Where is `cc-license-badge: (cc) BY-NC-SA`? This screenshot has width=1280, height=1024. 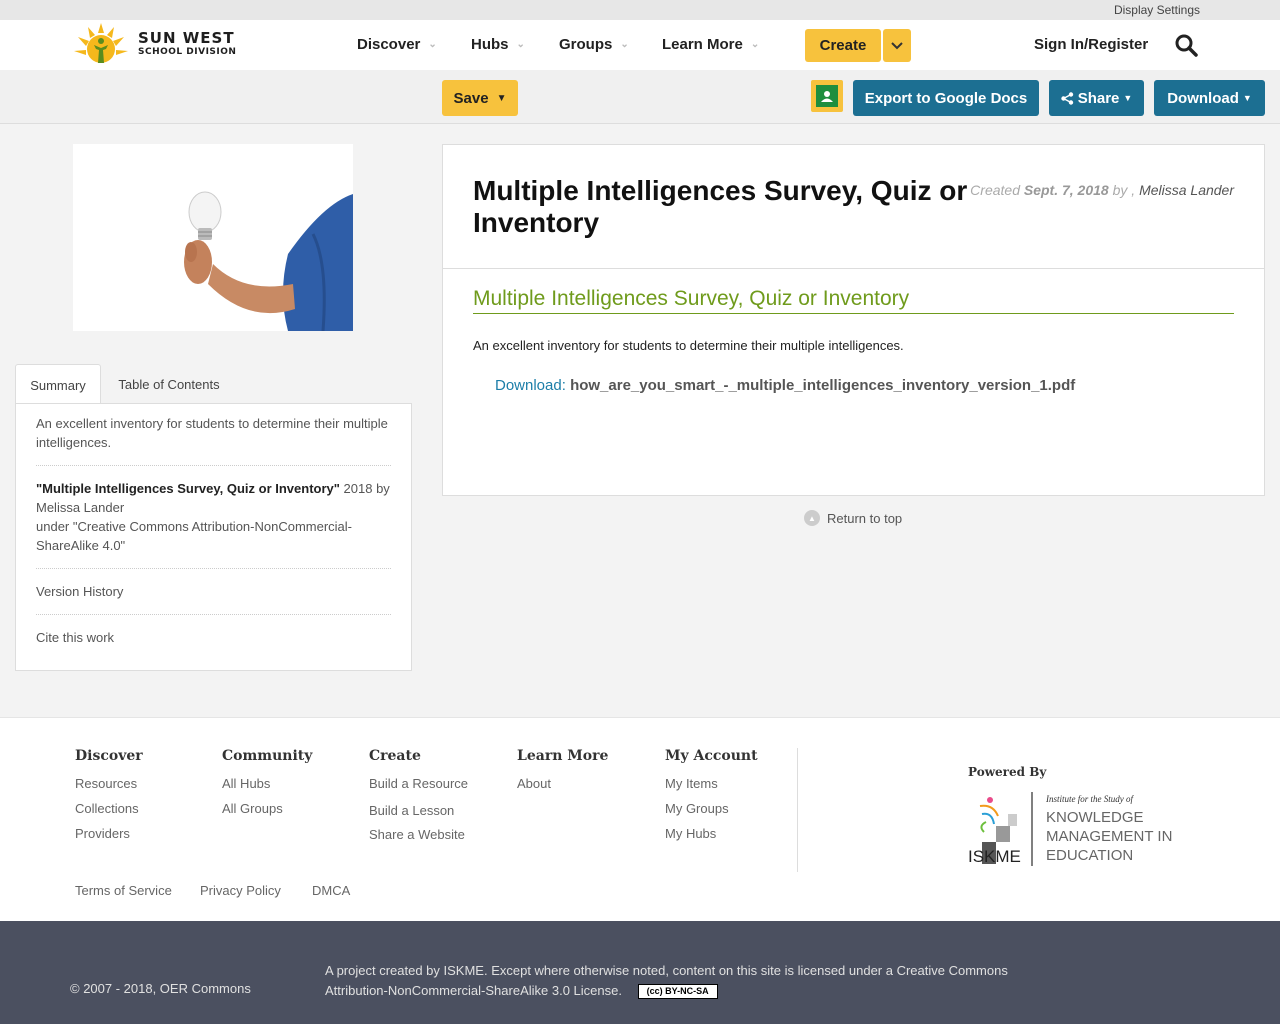
cc-license-badge: (cc) BY-NC-SA is located at coordinates (677, 992).